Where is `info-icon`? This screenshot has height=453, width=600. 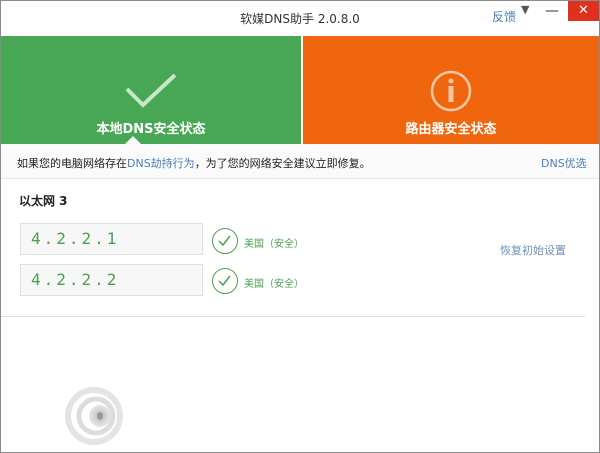
info-icon is located at coordinates (451, 91).